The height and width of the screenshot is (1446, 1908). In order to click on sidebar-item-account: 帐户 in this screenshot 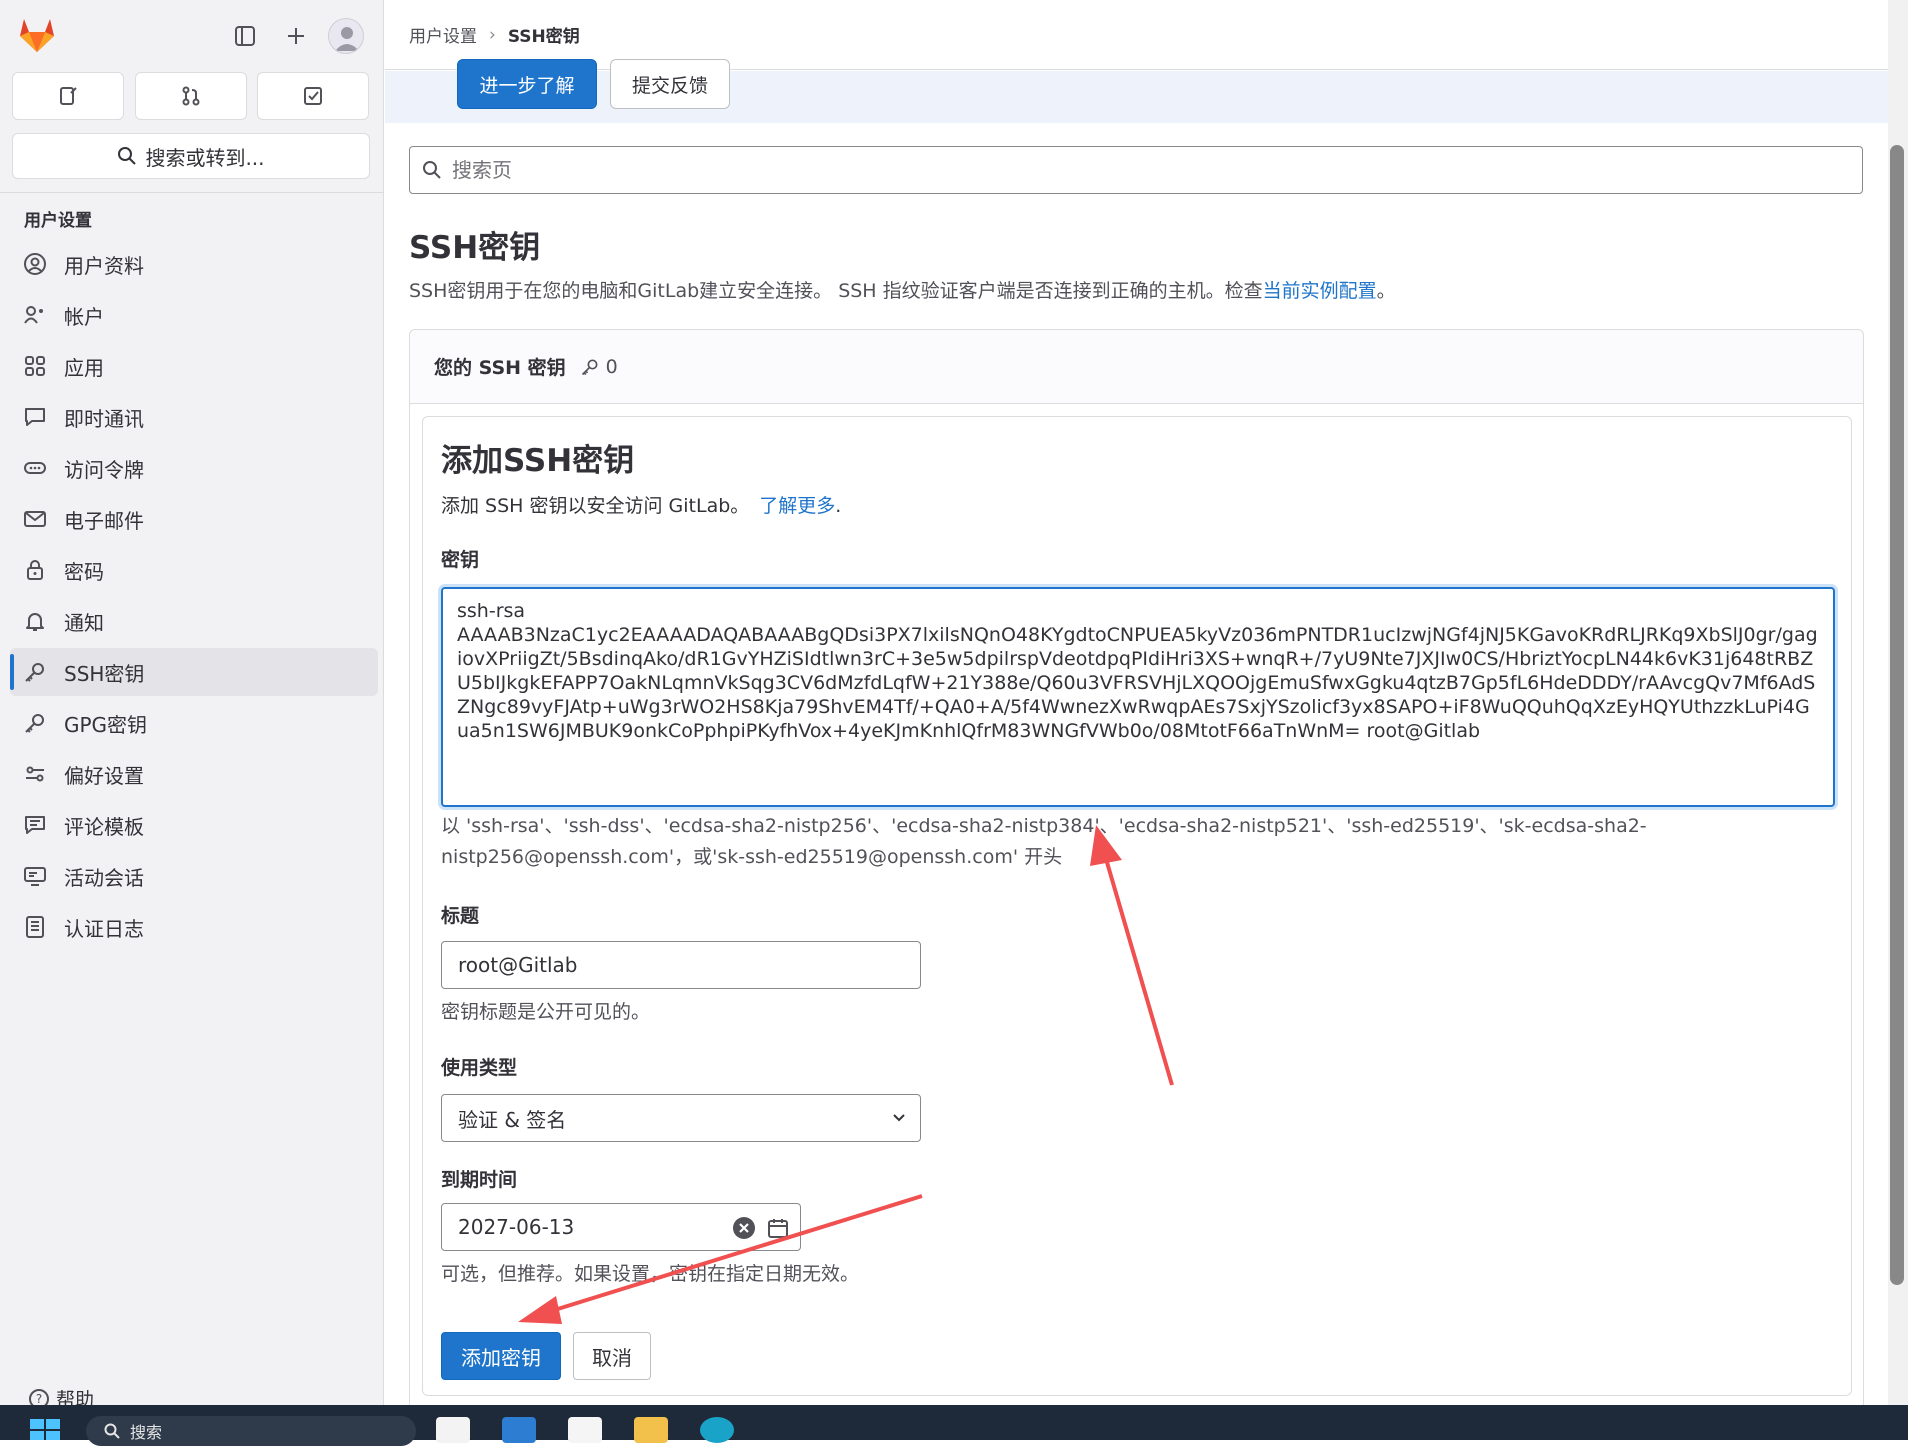, I will do `click(194, 315)`.